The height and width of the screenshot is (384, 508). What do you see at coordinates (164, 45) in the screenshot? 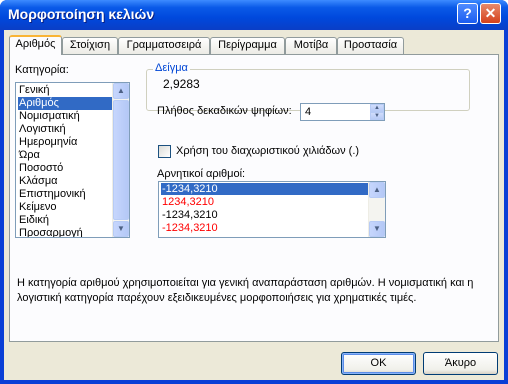
I see `tab-font: Γραμματοσειρά` at bounding box center [164, 45].